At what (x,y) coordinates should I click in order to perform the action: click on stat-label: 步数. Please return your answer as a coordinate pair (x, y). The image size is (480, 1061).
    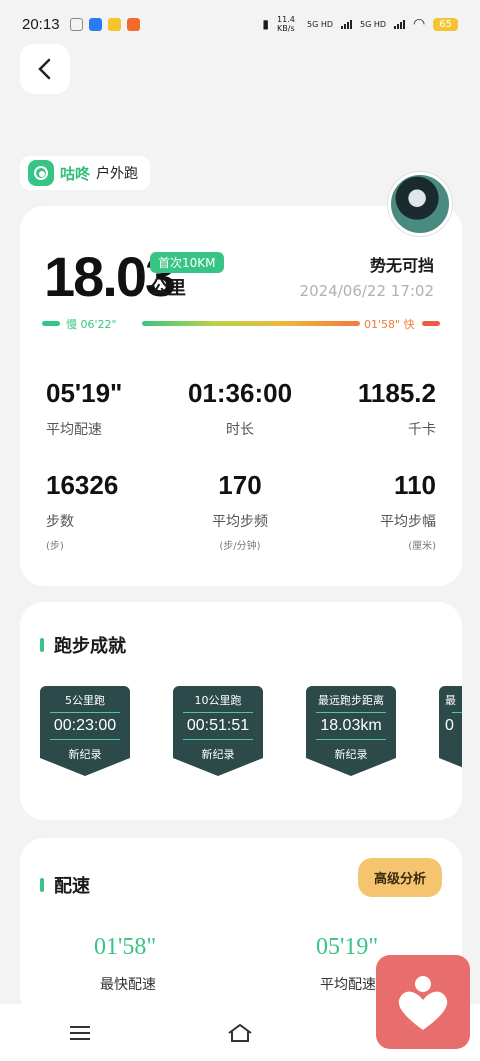
    Looking at the image, I should click on (60, 522).